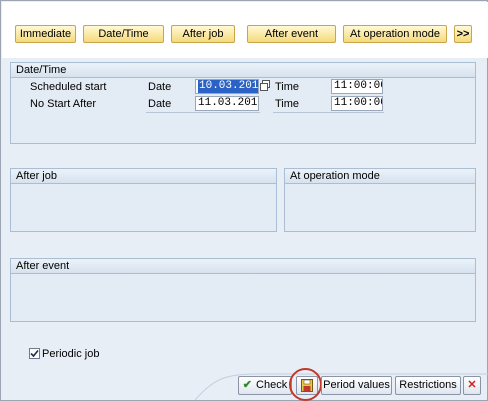 The width and height of the screenshot is (488, 401). What do you see at coordinates (203, 34) in the screenshot?
I see `after-job-button: After job` at bounding box center [203, 34].